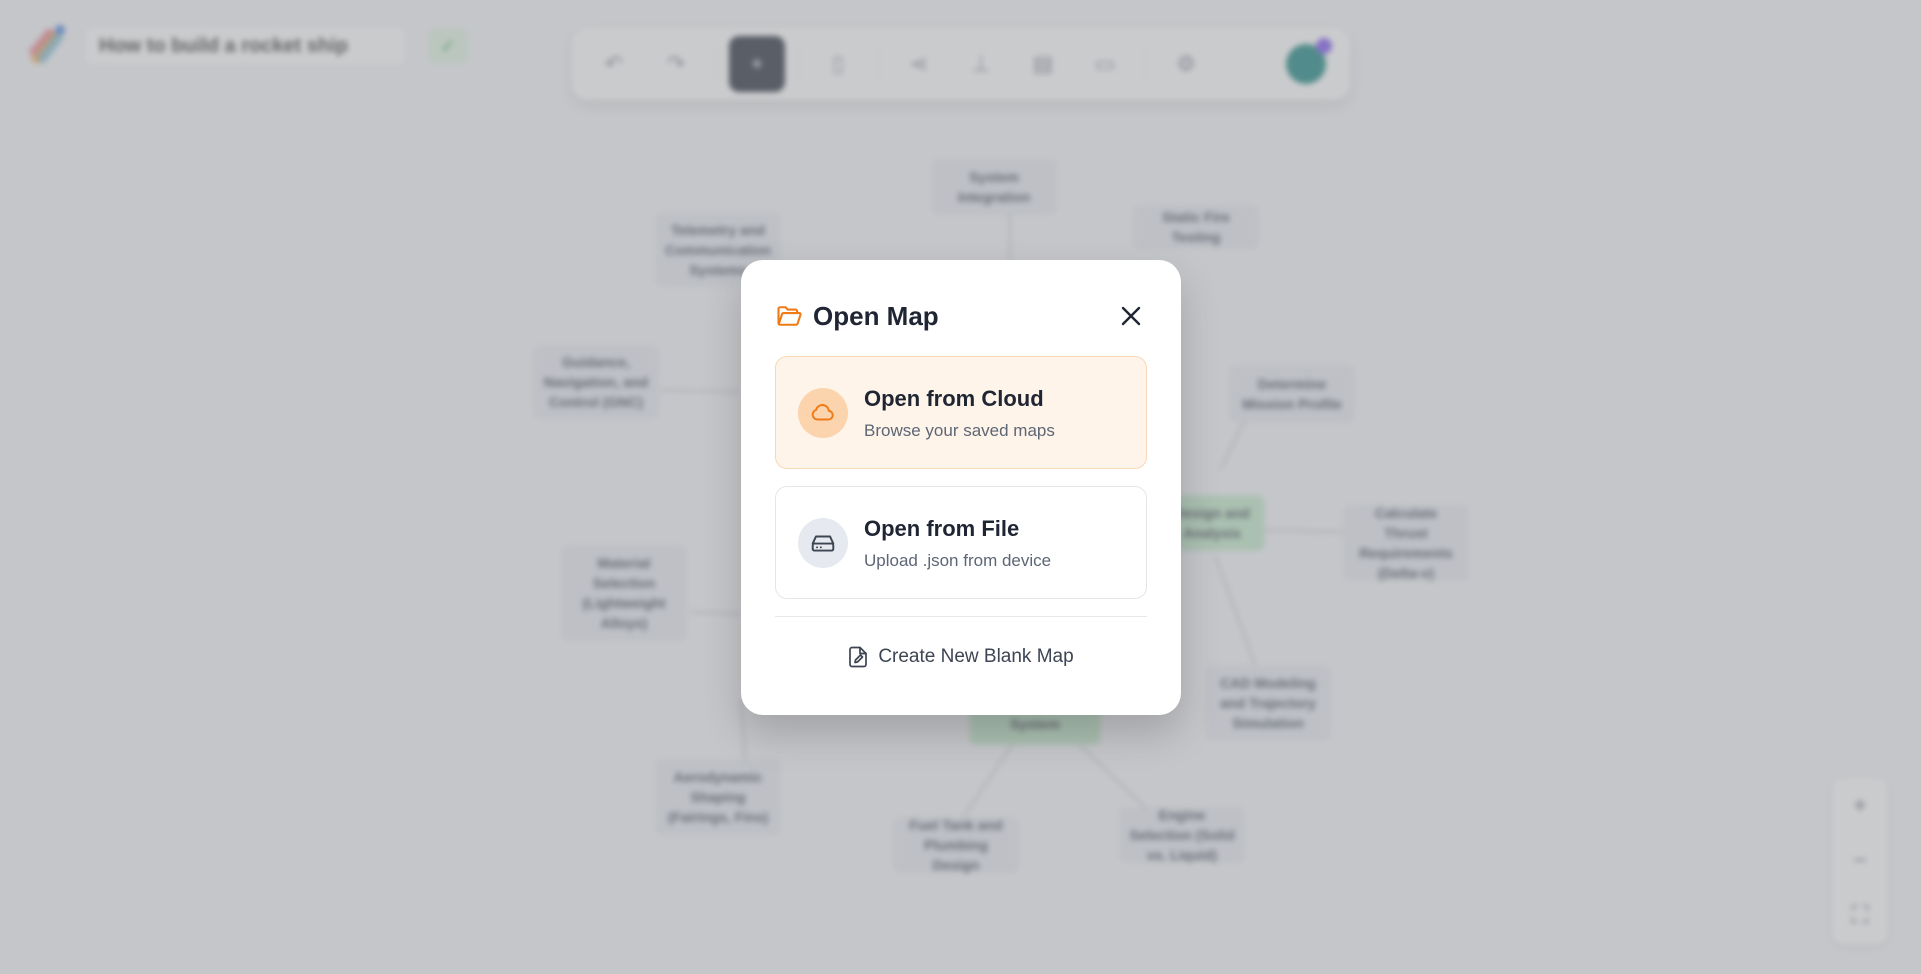 Image resolution: width=1921 pixels, height=974 pixels. I want to click on cloud-icon, so click(822, 411).